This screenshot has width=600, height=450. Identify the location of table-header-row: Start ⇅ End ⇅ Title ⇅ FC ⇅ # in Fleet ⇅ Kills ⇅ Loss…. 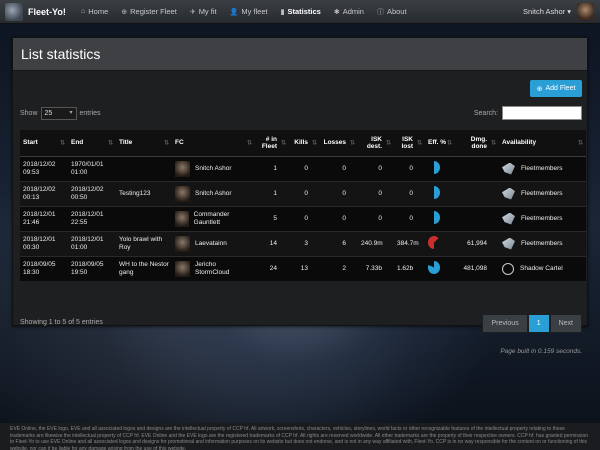
(303, 143).